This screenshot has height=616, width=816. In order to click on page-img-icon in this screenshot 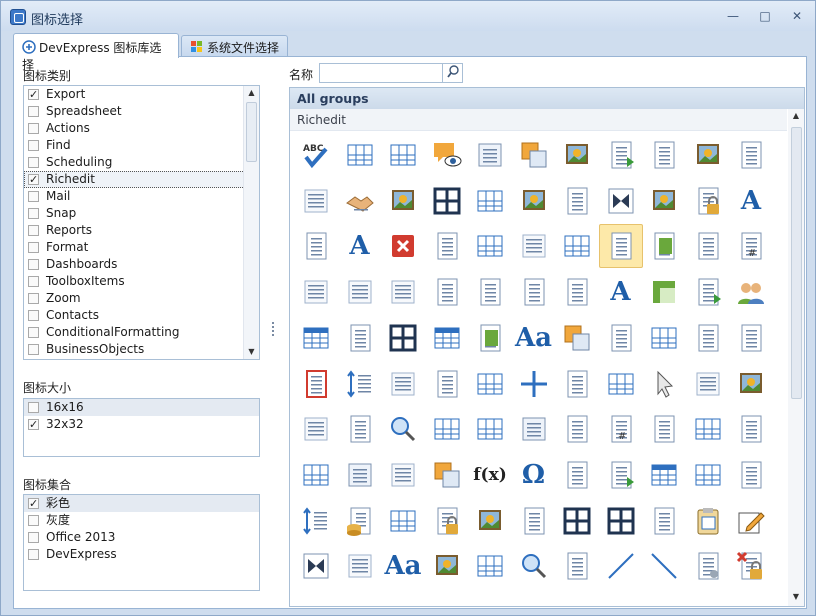, I will do `click(621, 338)`.